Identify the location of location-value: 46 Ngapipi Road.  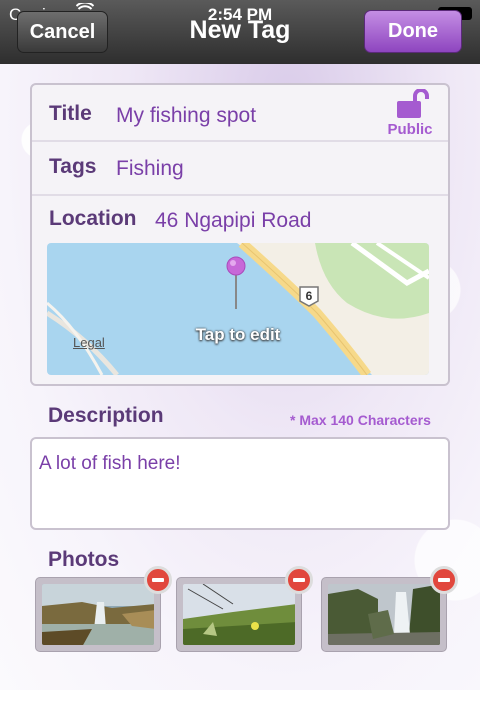
(233, 220).